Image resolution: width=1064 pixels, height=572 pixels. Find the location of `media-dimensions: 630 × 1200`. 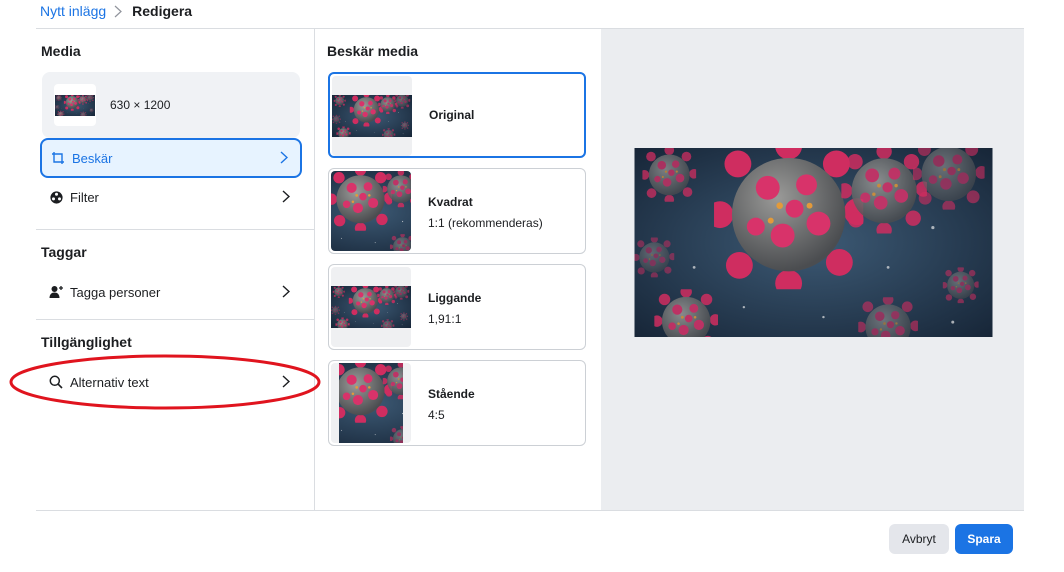

media-dimensions: 630 × 1200 is located at coordinates (140, 105).